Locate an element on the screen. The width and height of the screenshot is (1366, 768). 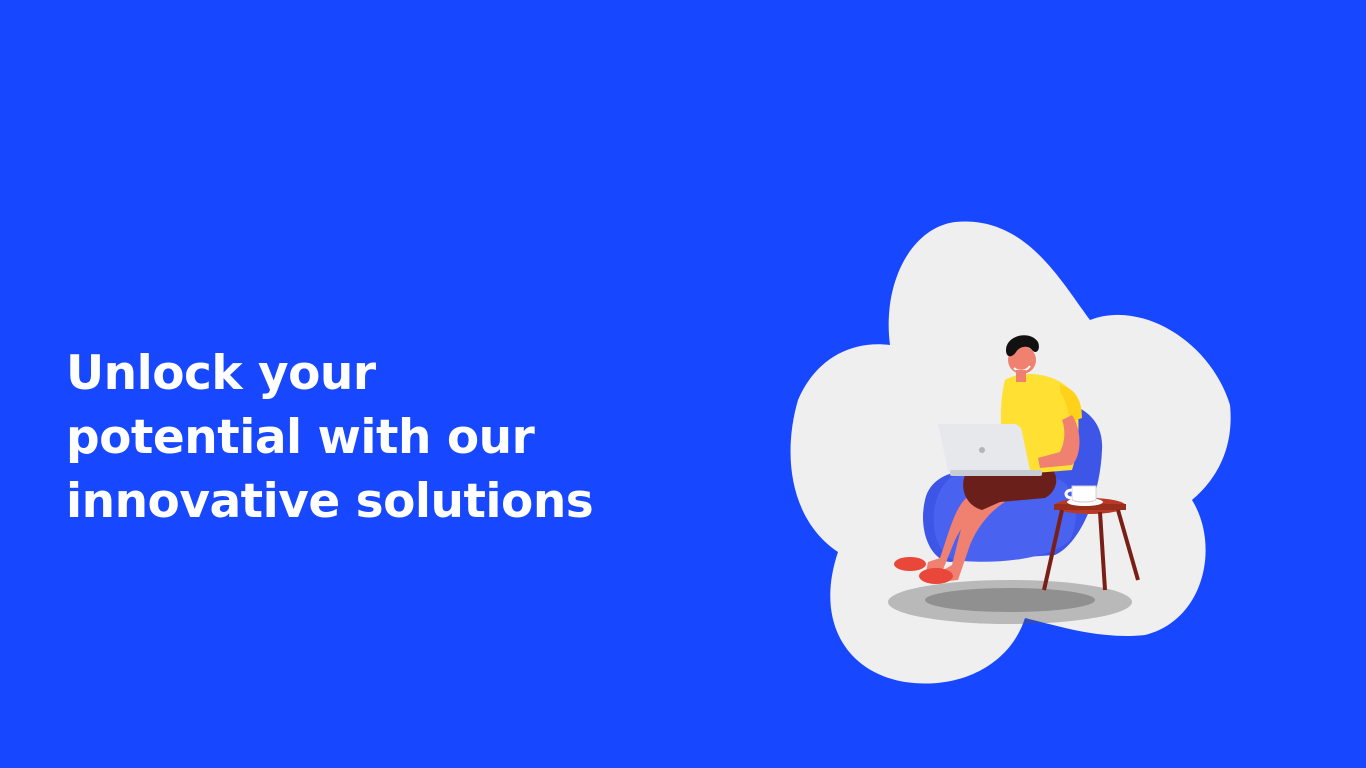
floor-shadow-core is located at coordinates (1010, 600).